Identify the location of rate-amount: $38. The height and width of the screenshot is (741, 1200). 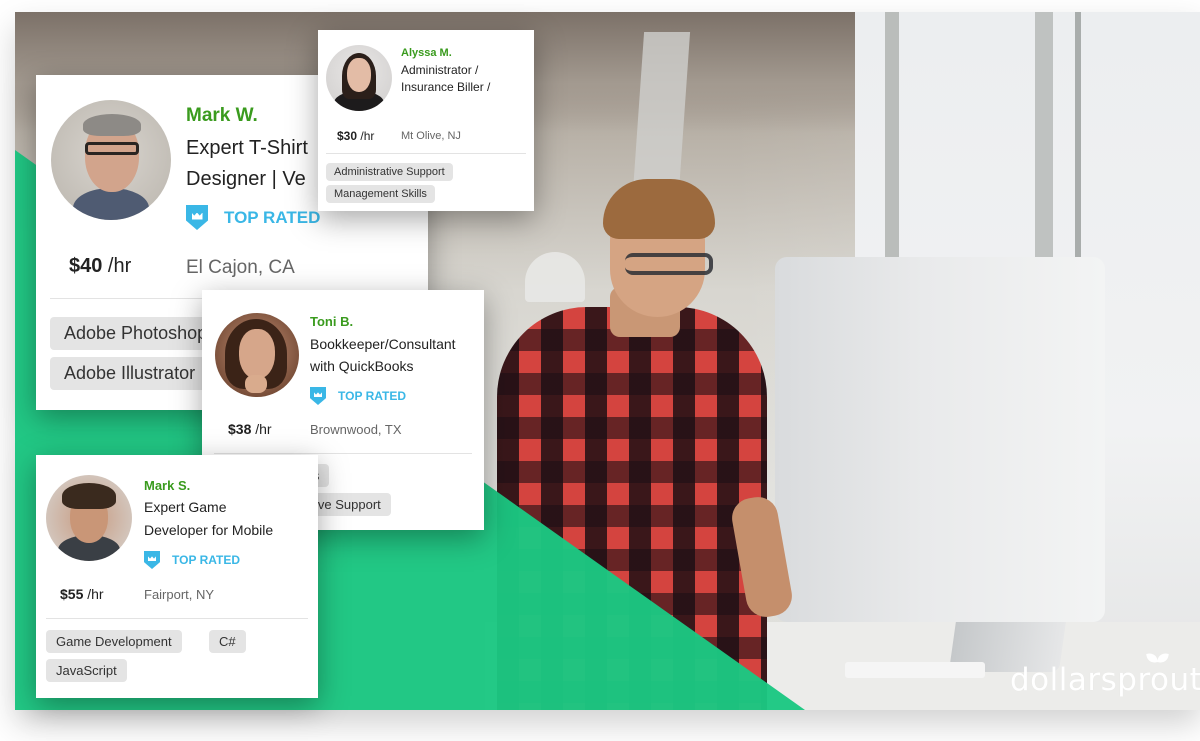
(240, 429).